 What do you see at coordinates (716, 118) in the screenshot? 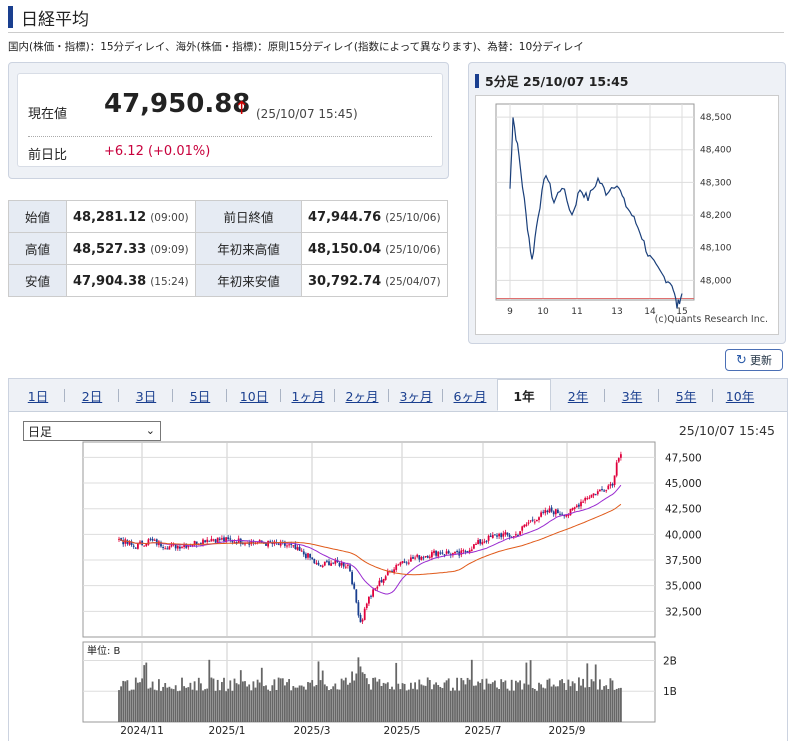
I see `y-tick-label: 48,500` at bounding box center [716, 118].